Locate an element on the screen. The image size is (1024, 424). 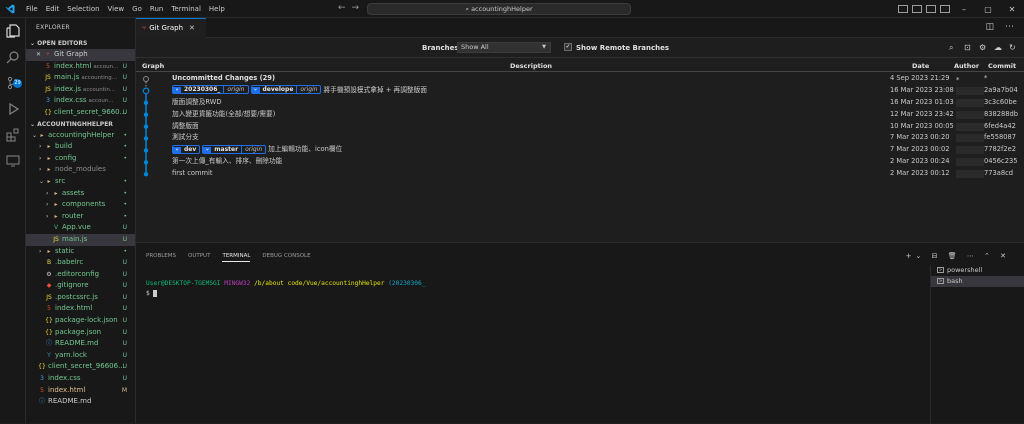
file-tree-item: {} package-lock.json U is located at coordinates (80, 321).